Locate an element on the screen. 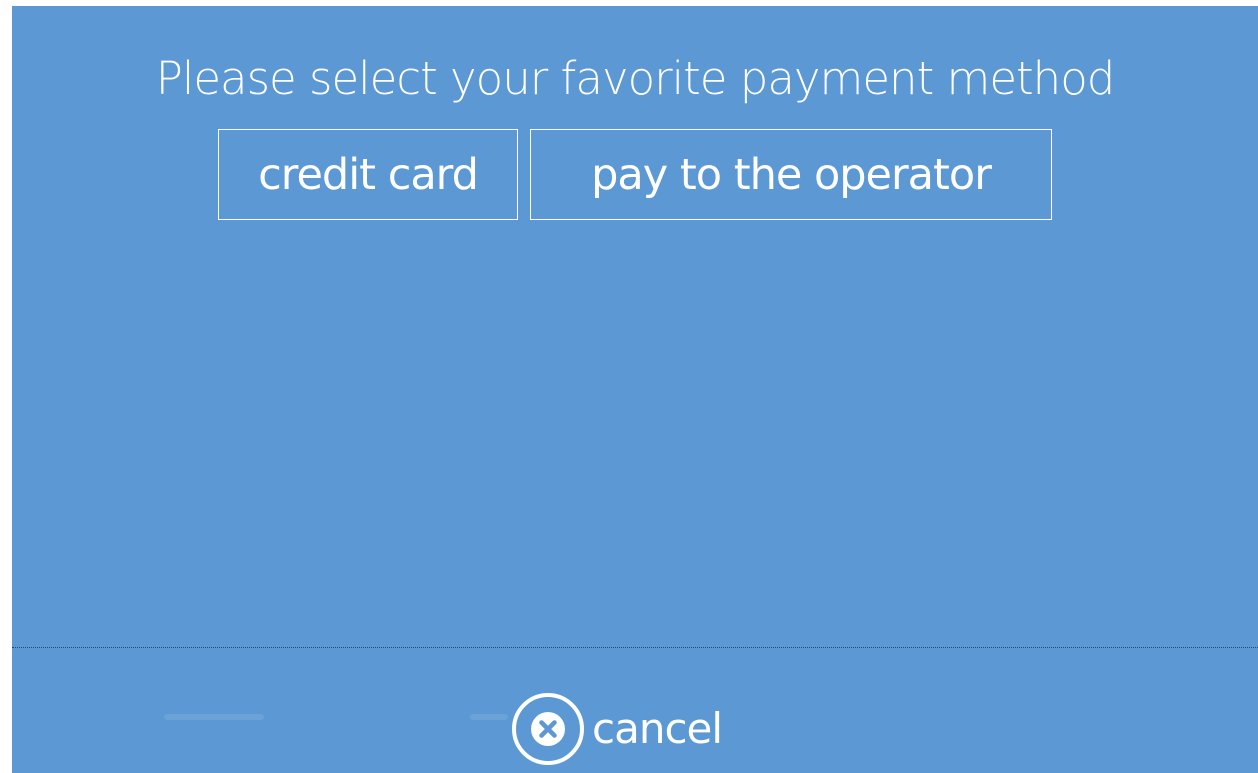  cancel-button: cancel is located at coordinates (616, 729).